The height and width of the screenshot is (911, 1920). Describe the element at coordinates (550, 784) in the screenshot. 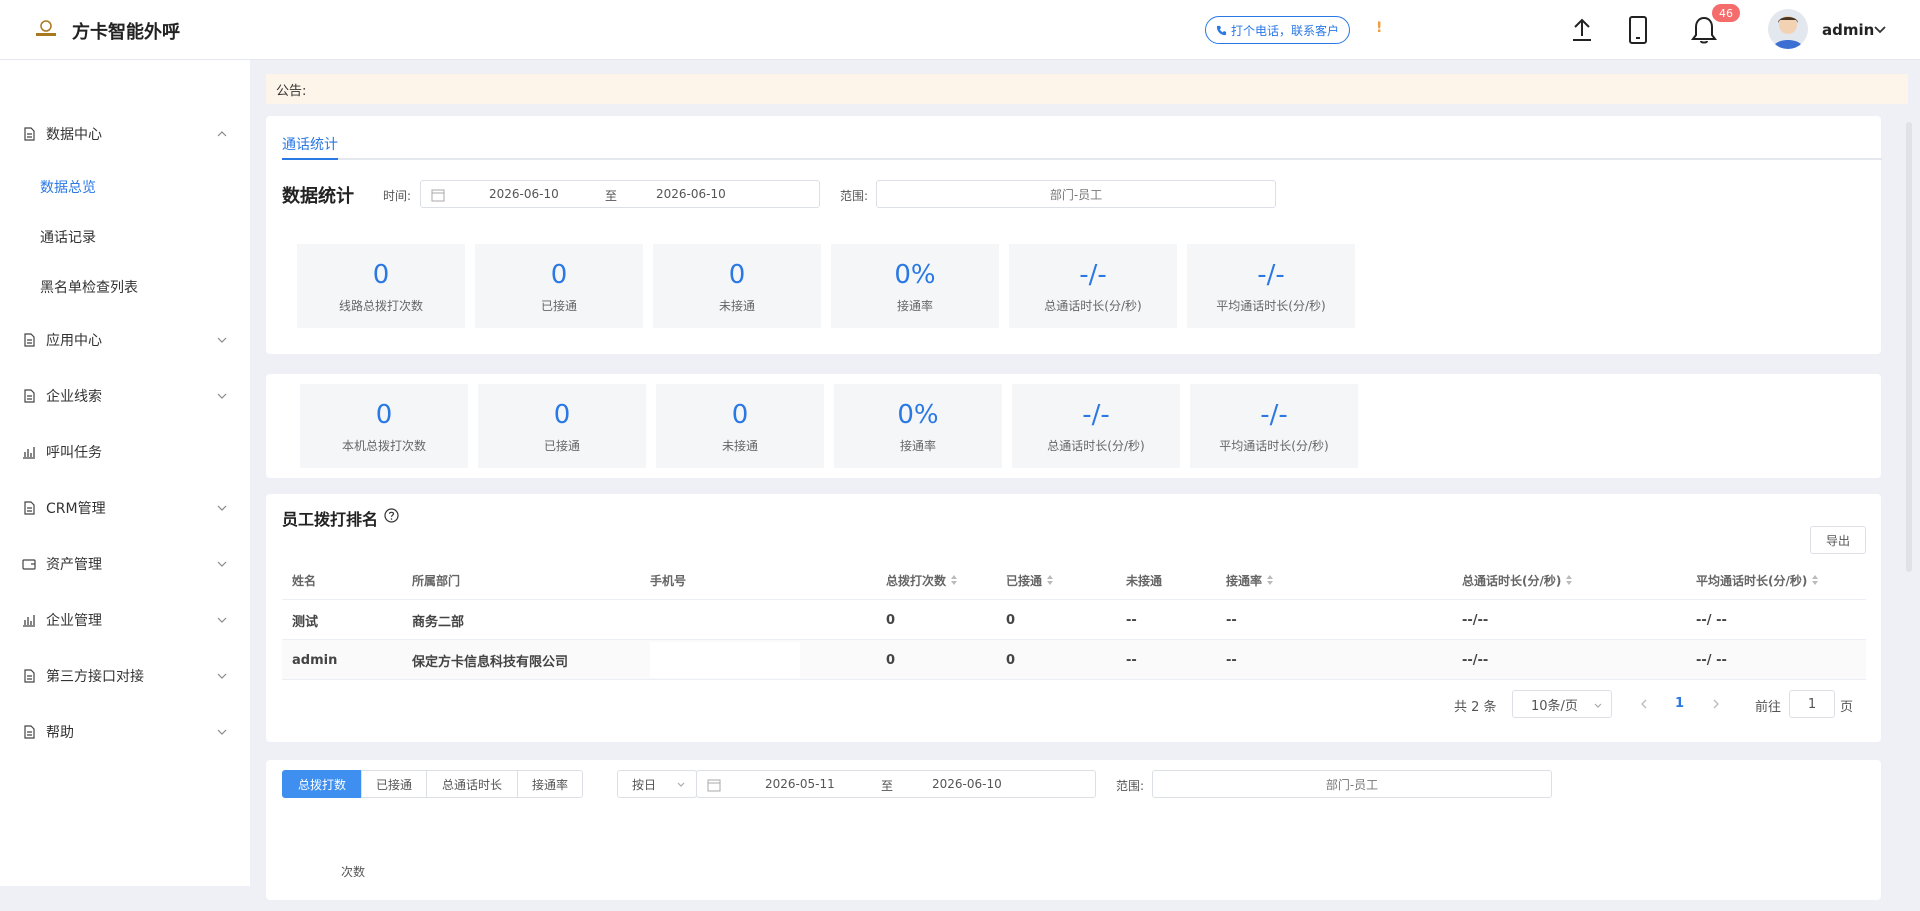

I see `seg-connect-rate: 接通率` at that location.